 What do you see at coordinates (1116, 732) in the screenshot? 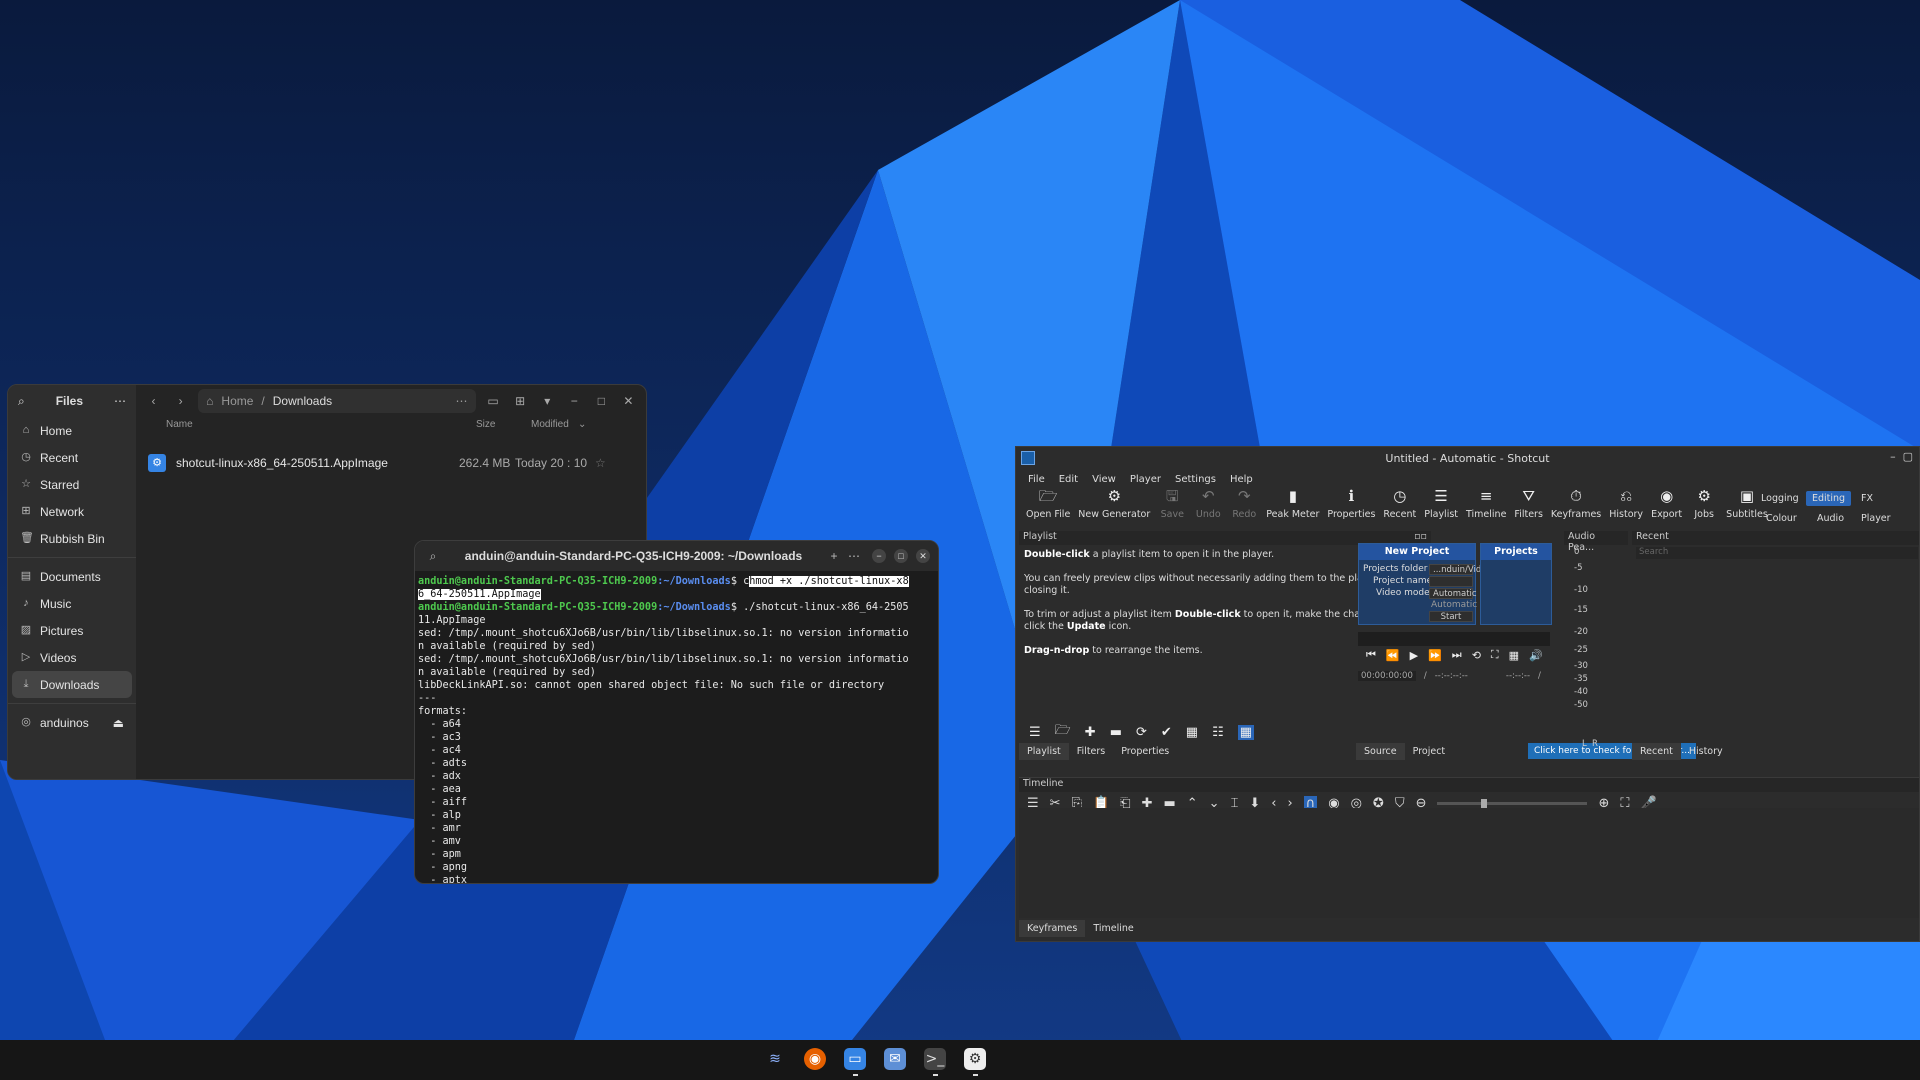
I see `remove-icon: ▬` at bounding box center [1116, 732].